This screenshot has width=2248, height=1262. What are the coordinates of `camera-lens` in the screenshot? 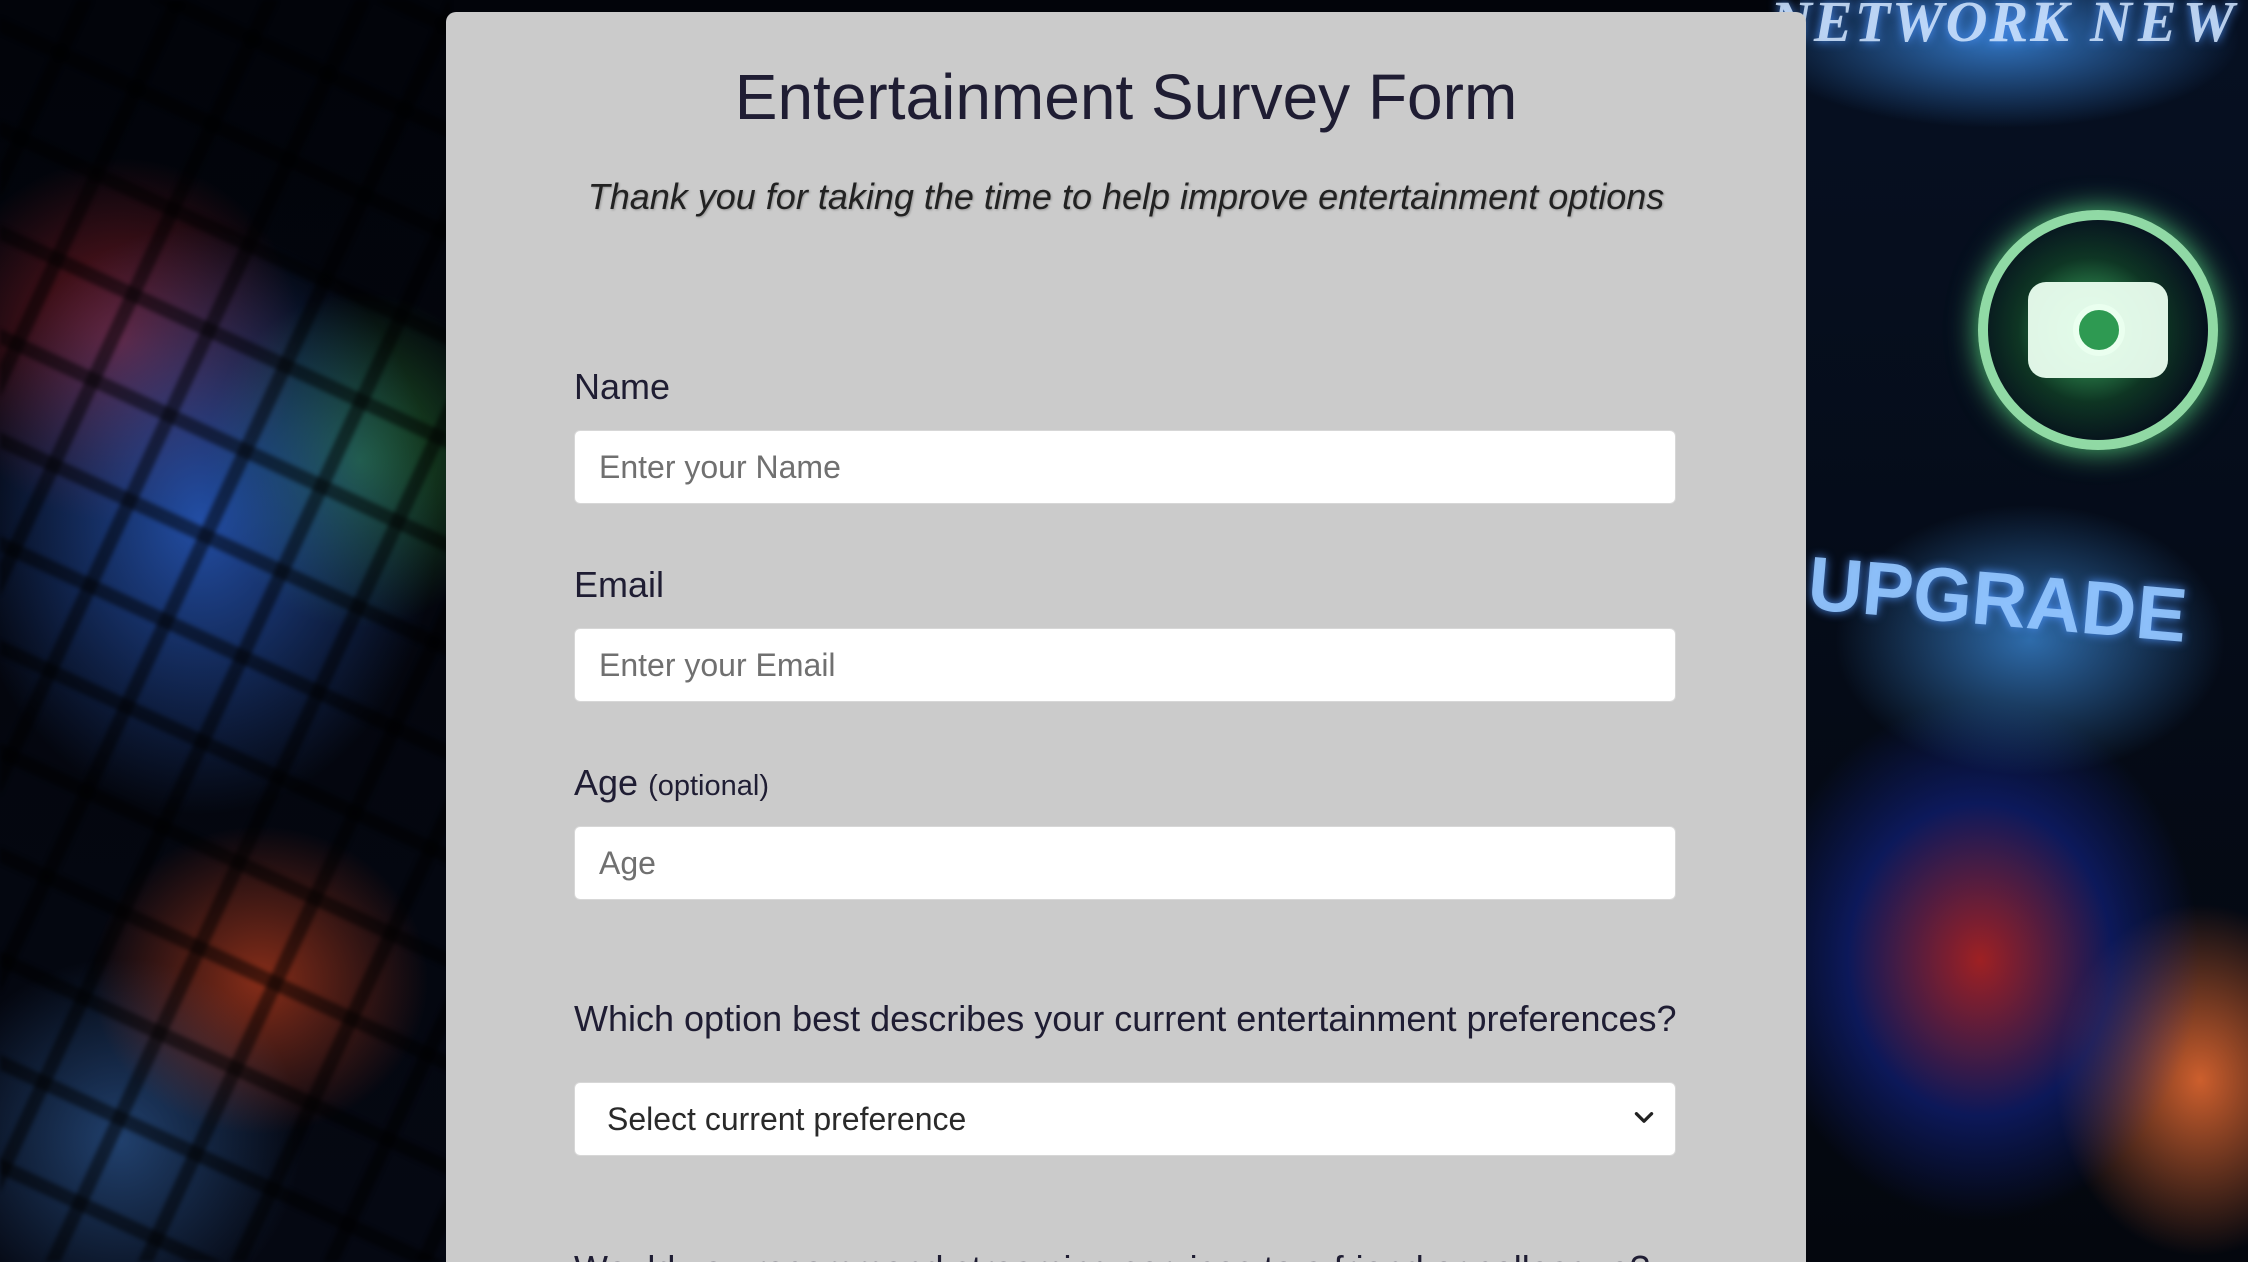 It's located at (2099, 330).